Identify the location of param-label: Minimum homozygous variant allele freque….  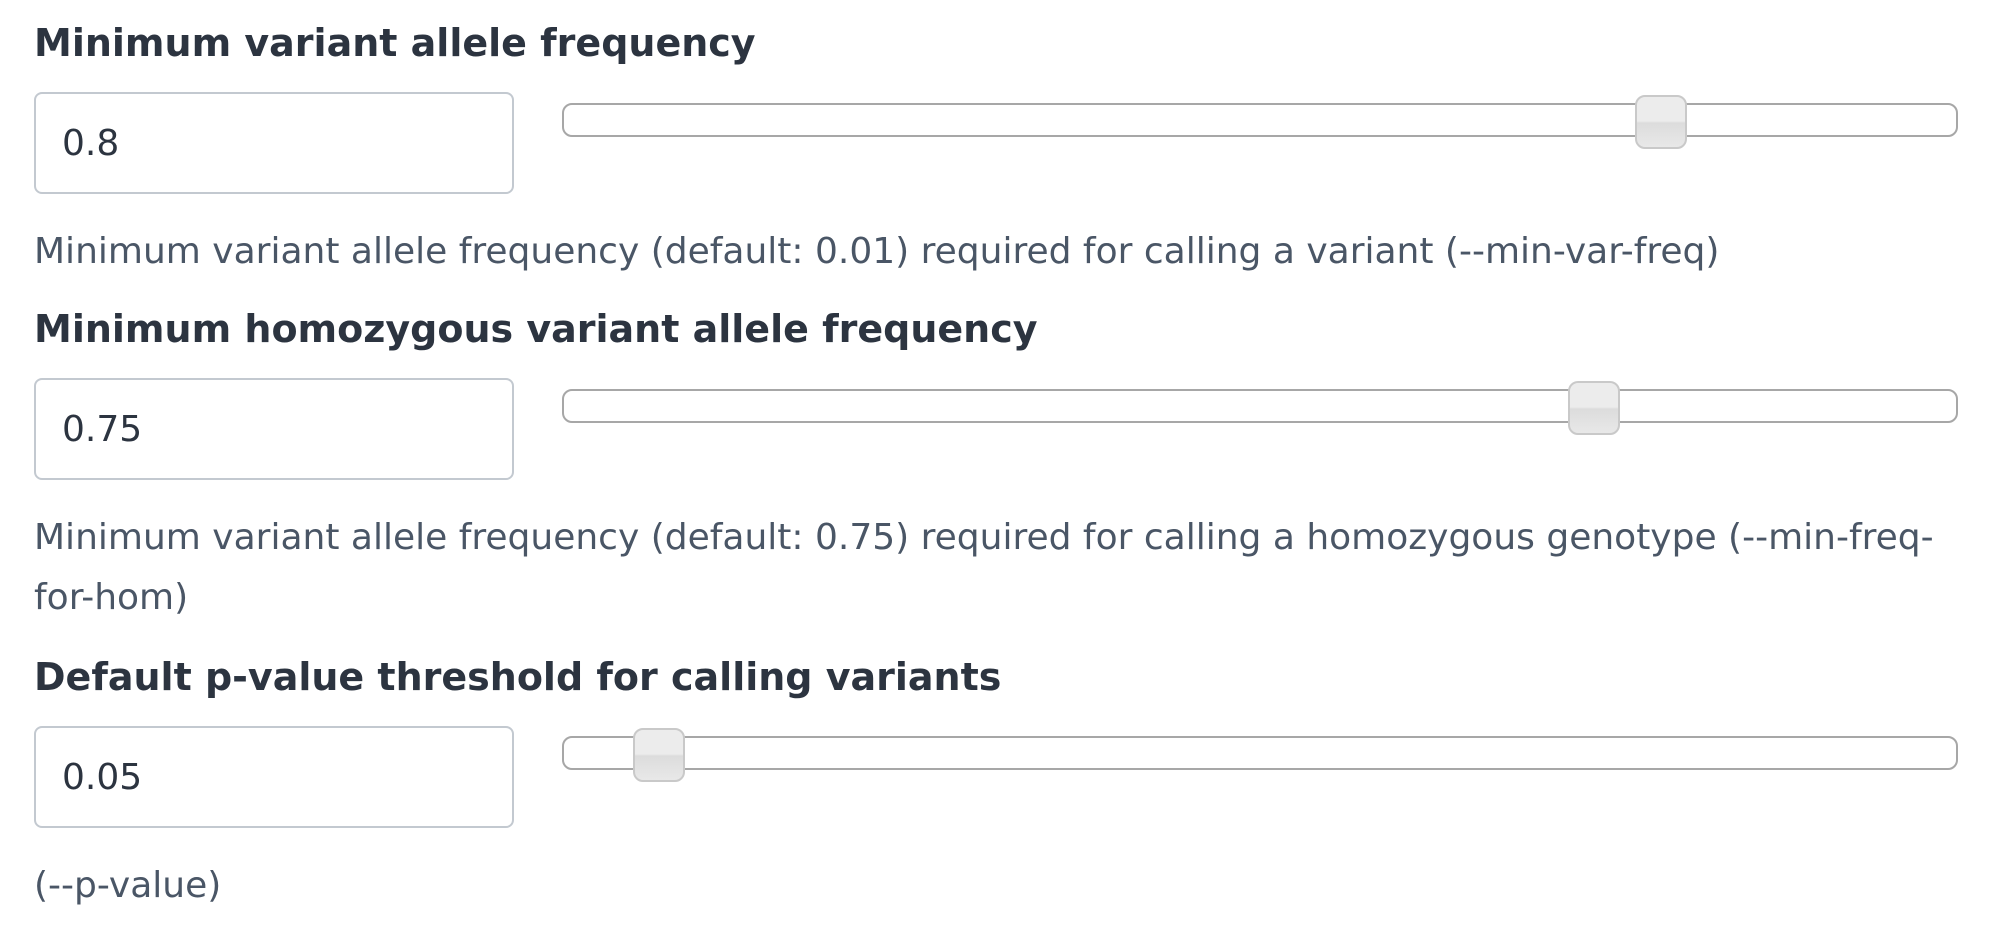
(536, 329).